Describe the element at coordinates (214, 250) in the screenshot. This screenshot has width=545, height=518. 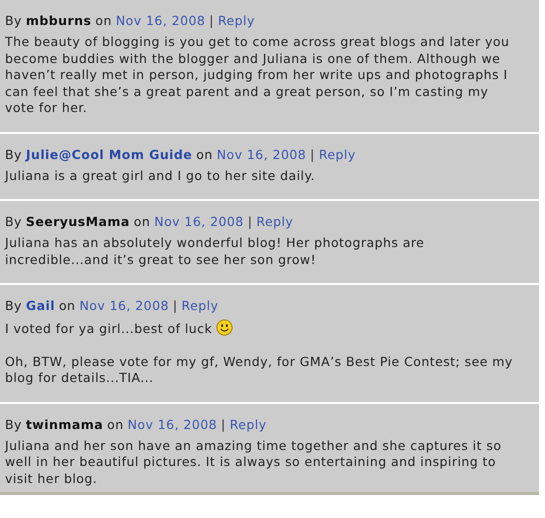
I see `comment-text: Juliana has an absolutely wonderful blog! Her photographs are incredible...and it’s great to see her son grow!` at that location.